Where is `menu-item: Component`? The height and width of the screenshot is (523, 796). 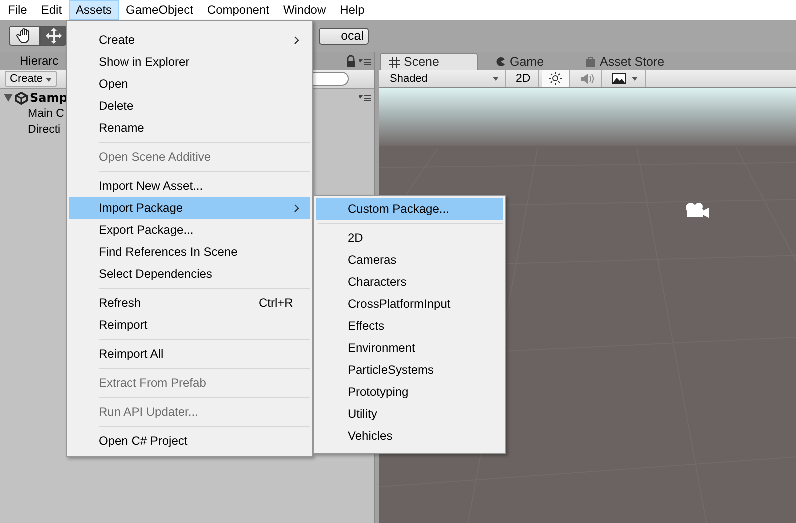
menu-item: Component is located at coordinates (238, 10).